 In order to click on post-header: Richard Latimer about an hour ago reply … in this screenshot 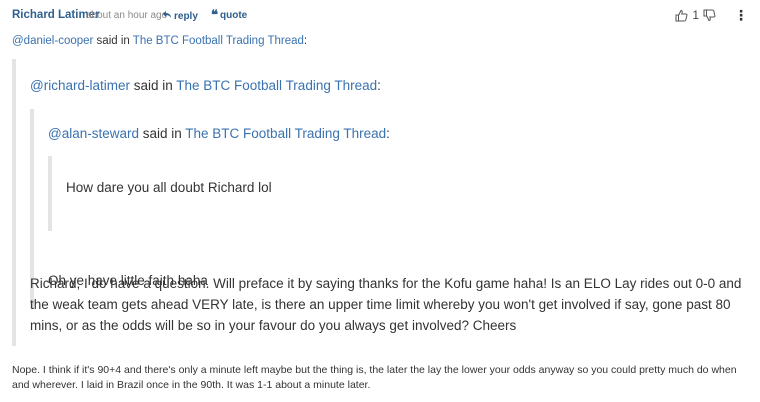, I will do `click(386, 16)`.